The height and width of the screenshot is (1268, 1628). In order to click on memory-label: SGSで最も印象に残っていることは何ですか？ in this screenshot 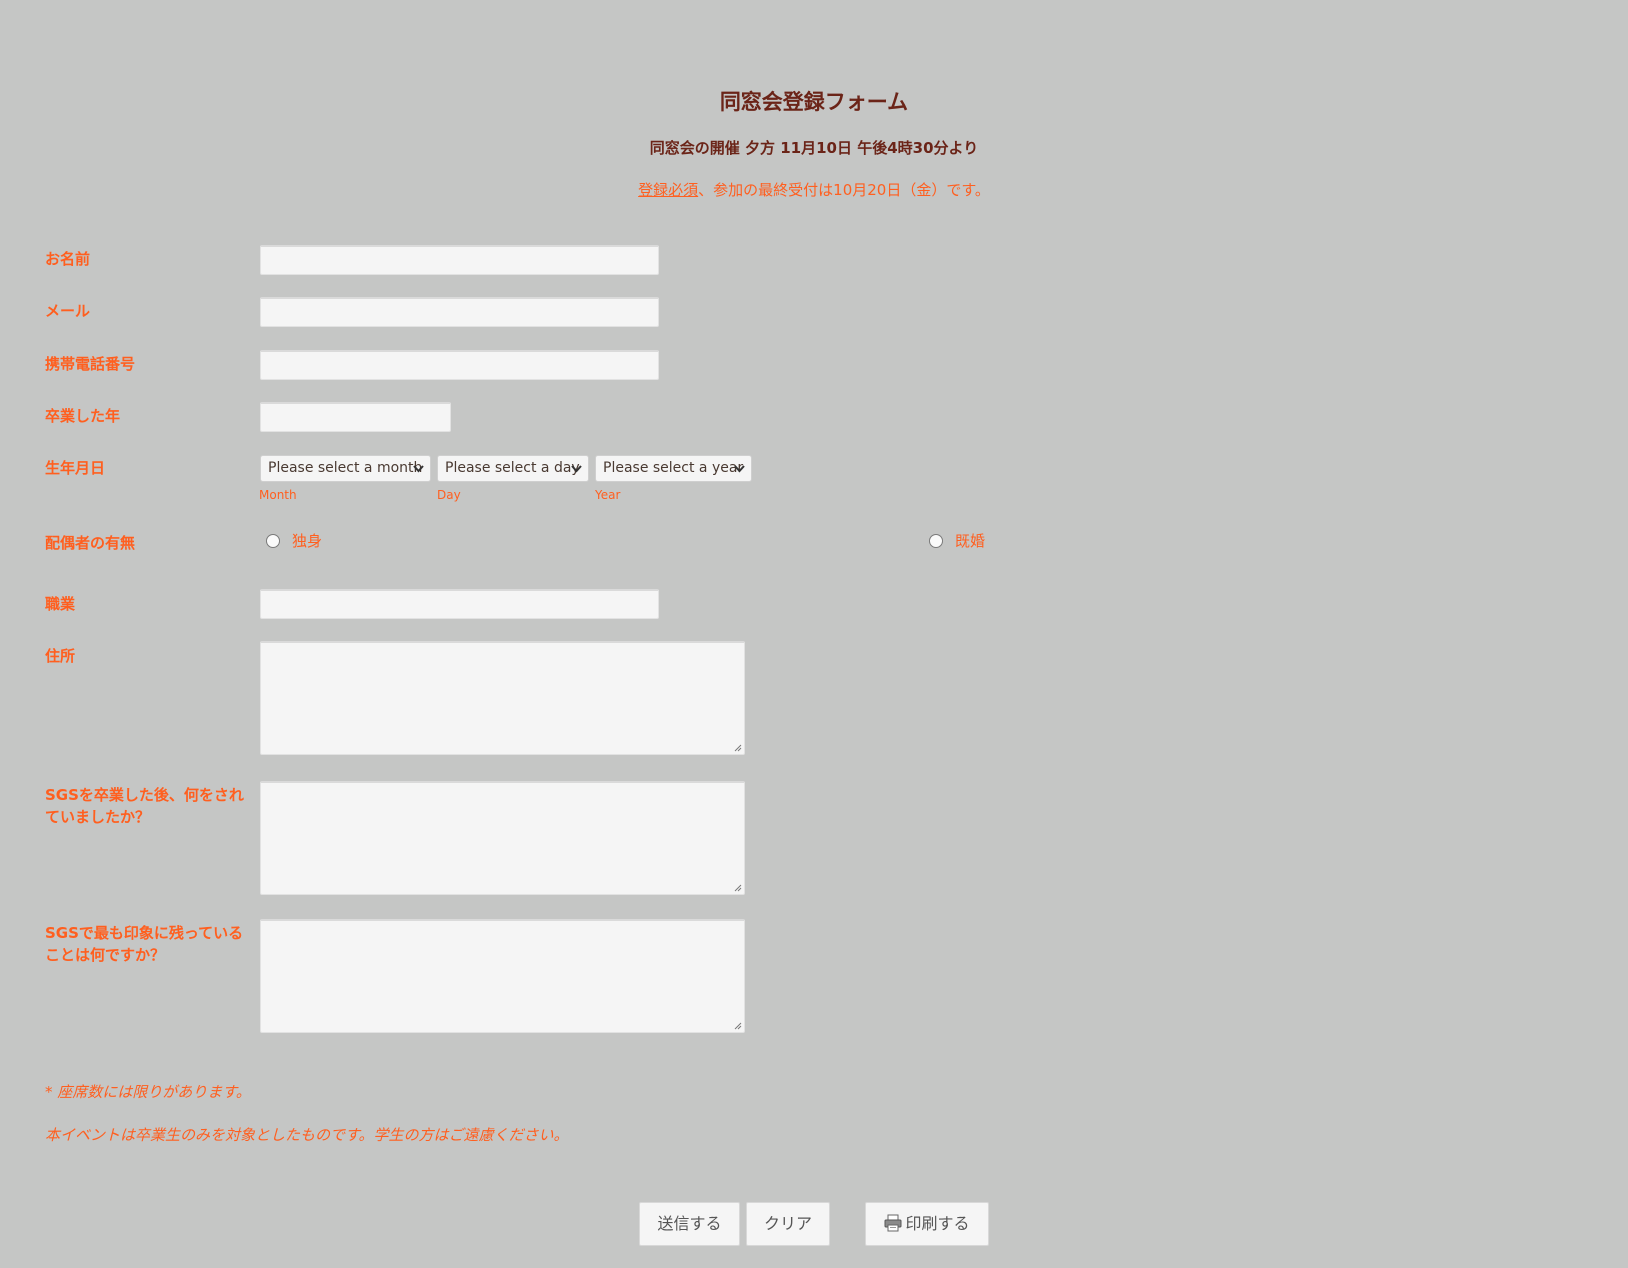, I will do `click(144, 944)`.